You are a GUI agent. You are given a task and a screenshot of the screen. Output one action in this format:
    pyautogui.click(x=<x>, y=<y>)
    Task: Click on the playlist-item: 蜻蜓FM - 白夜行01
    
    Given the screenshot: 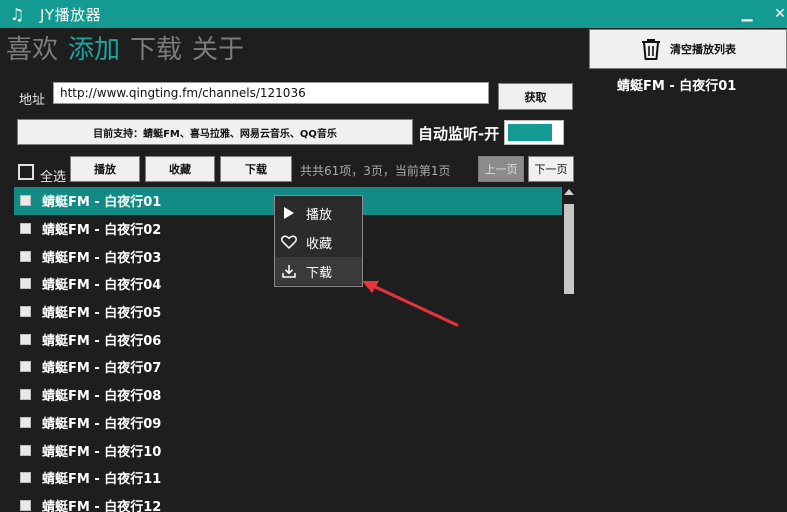 What is the action you would take?
    pyautogui.click(x=676, y=84)
    